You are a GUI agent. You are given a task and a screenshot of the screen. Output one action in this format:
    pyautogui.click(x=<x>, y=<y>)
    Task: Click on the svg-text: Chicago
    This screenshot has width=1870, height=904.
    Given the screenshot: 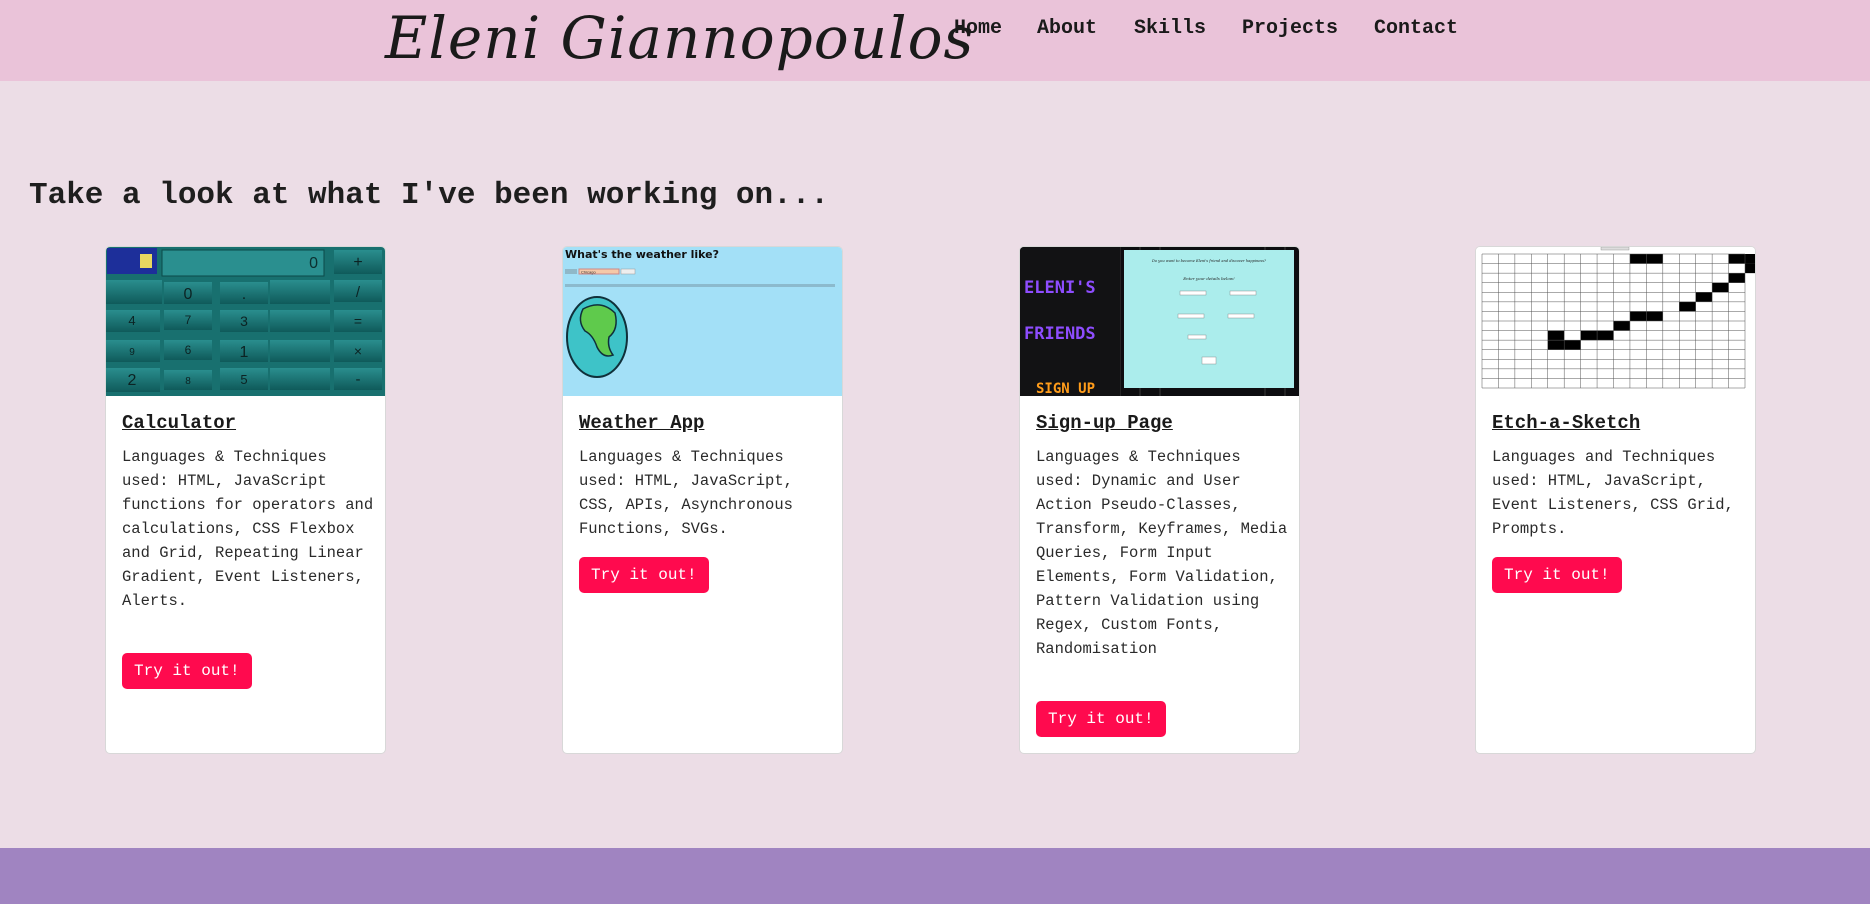 What is the action you would take?
    pyautogui.click(x=588, y=272)
    